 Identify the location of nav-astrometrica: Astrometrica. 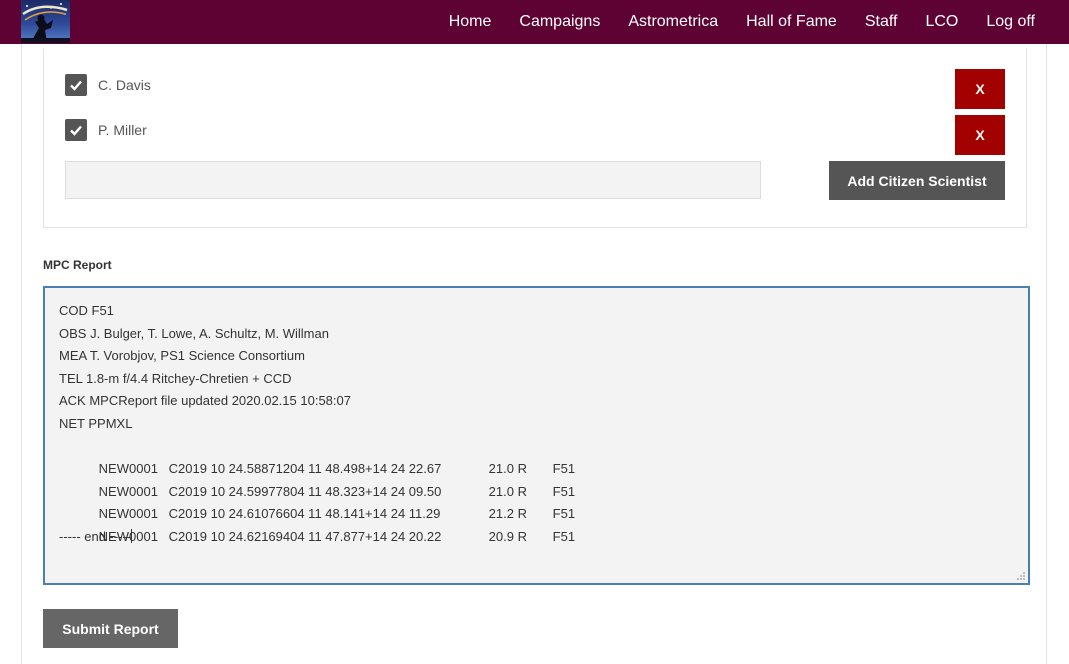
(673, 22).